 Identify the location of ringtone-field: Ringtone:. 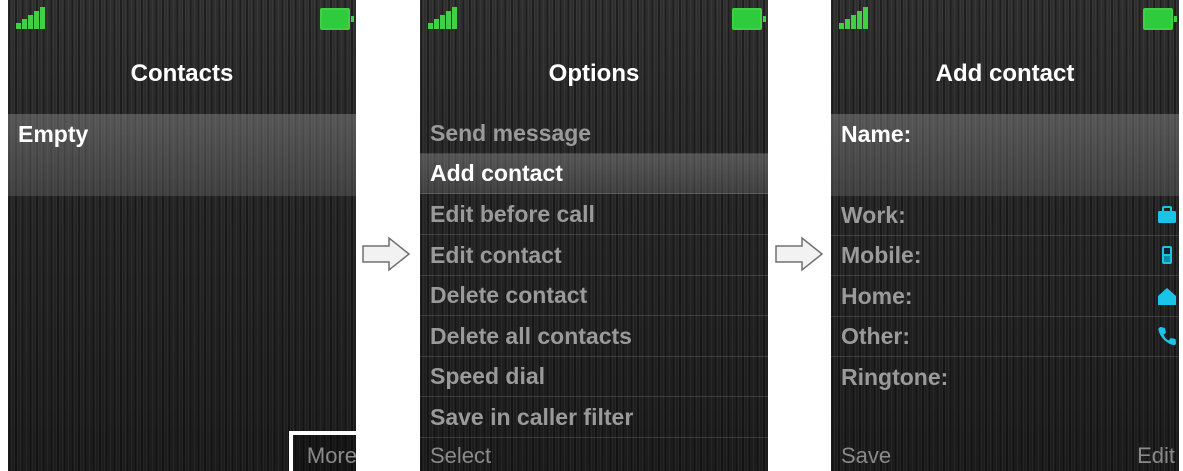
(1005, 378).